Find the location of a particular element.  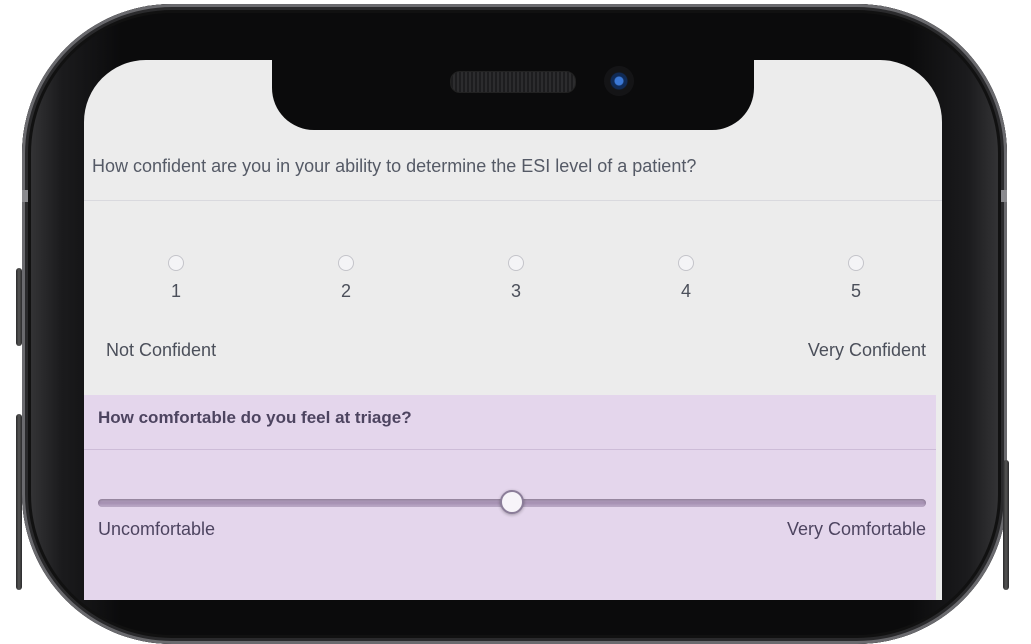

volume-down-button is located at coordinates (19, 502).